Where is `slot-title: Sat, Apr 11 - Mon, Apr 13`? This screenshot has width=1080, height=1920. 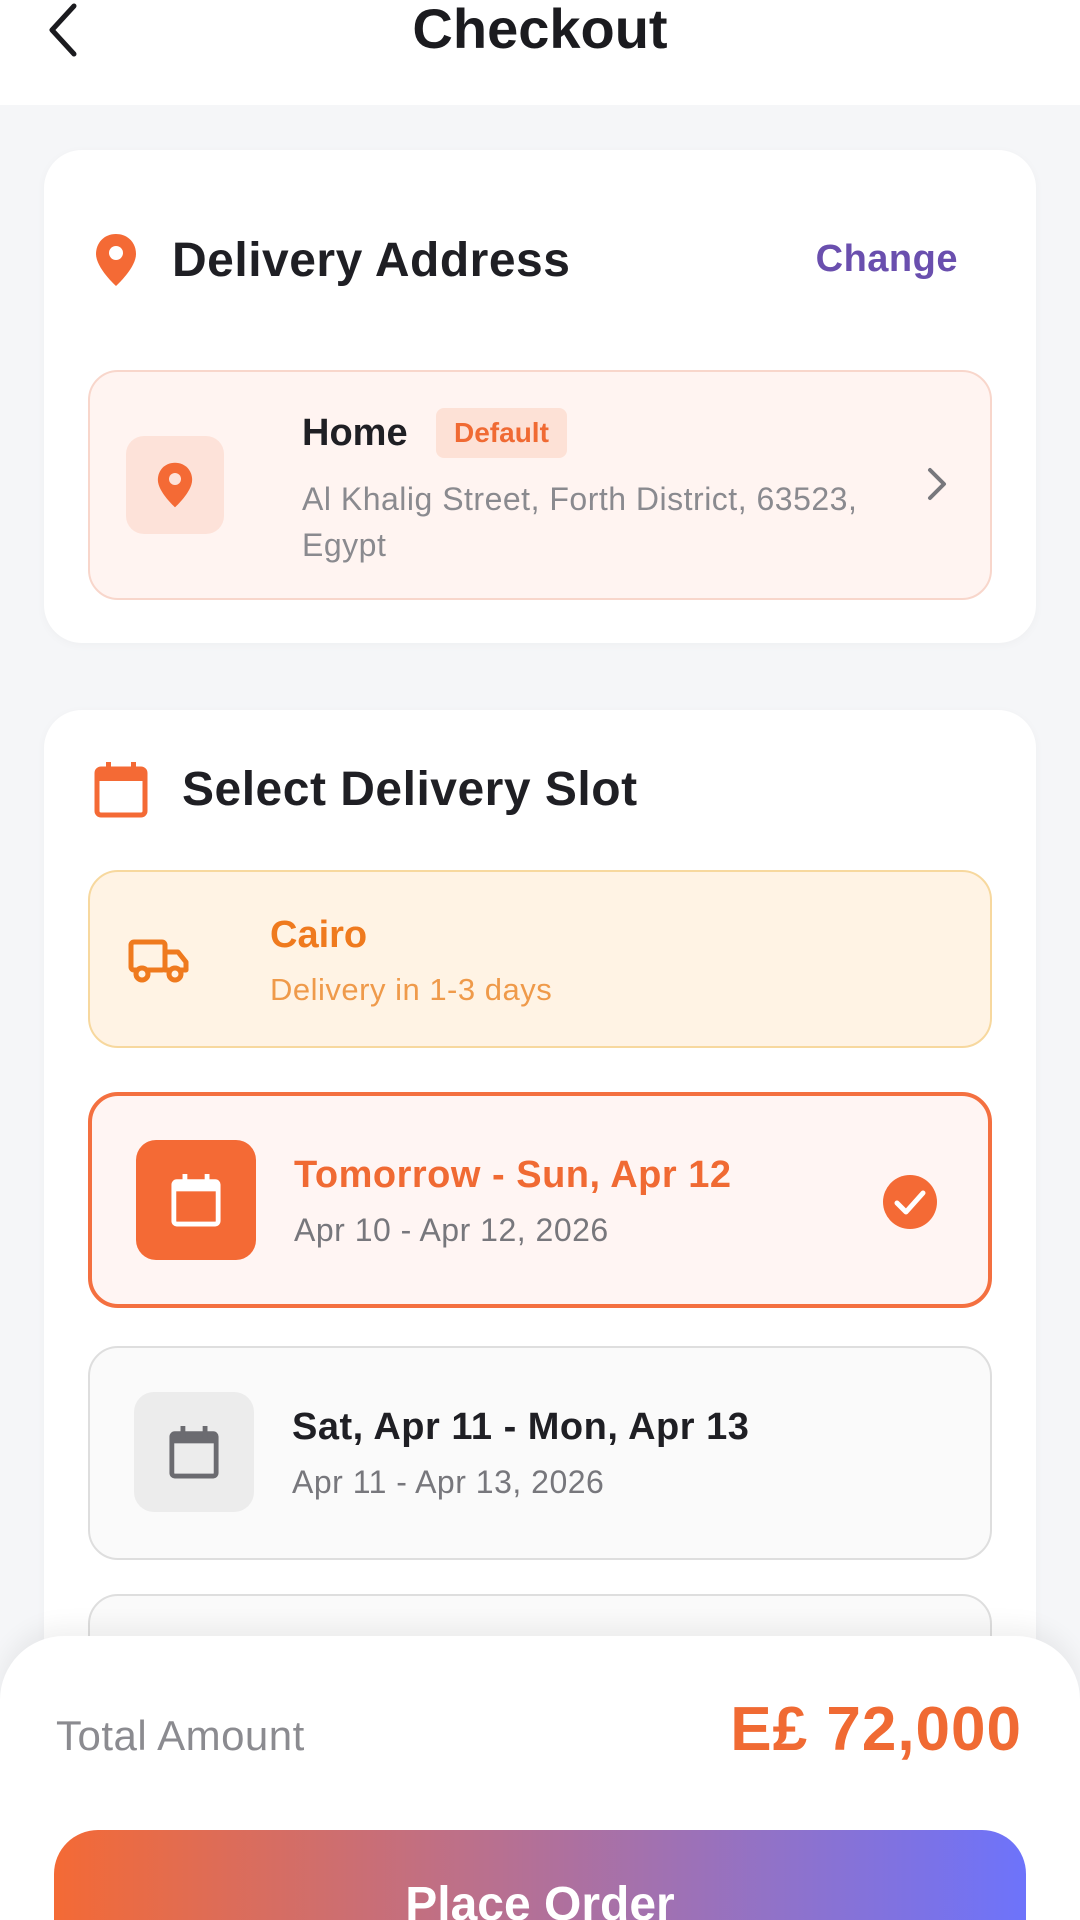
slot-title: Sat, Apr 11 - Mon, Apr 13 is located at coordinates (521, 1427).